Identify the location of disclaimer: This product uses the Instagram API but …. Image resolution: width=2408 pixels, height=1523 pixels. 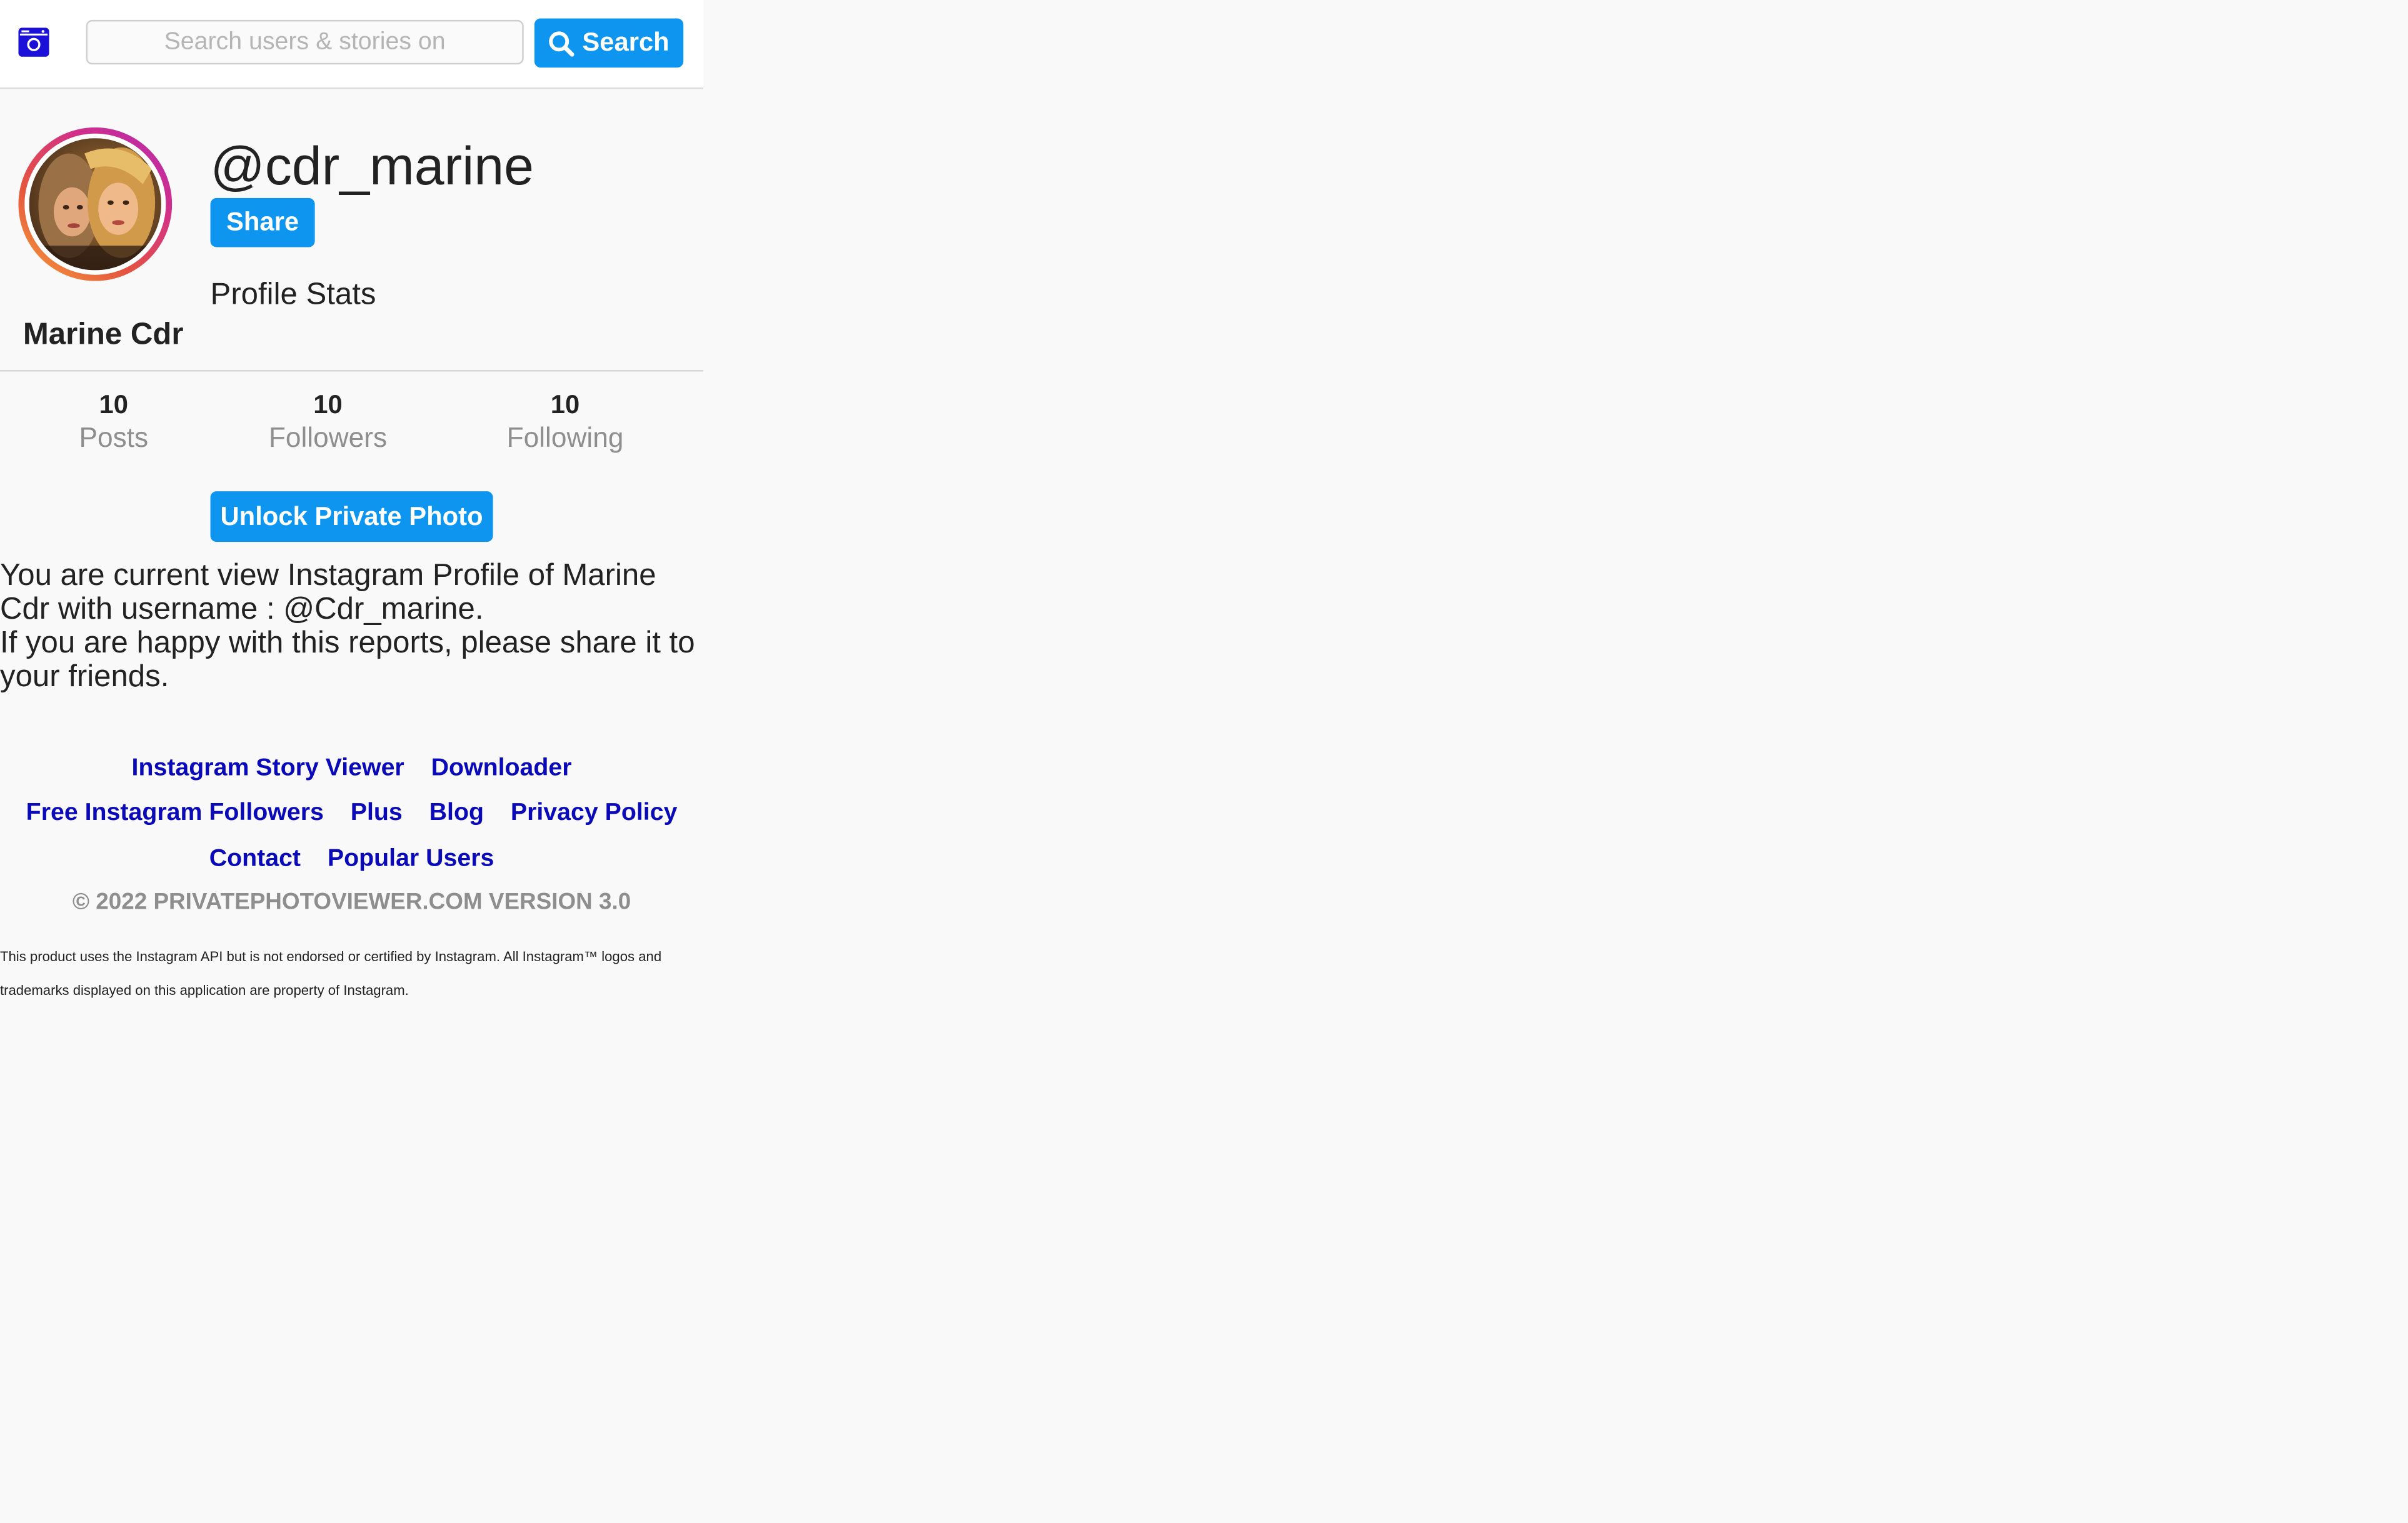
(331, 973).